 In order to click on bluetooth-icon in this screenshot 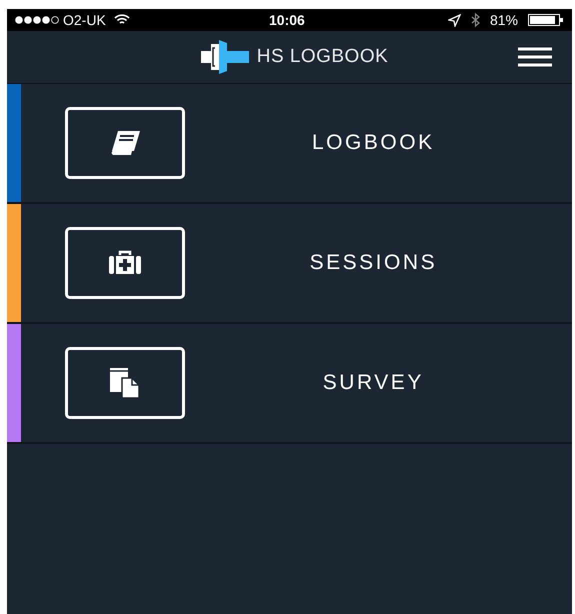, I will do `click(475, 20)`.